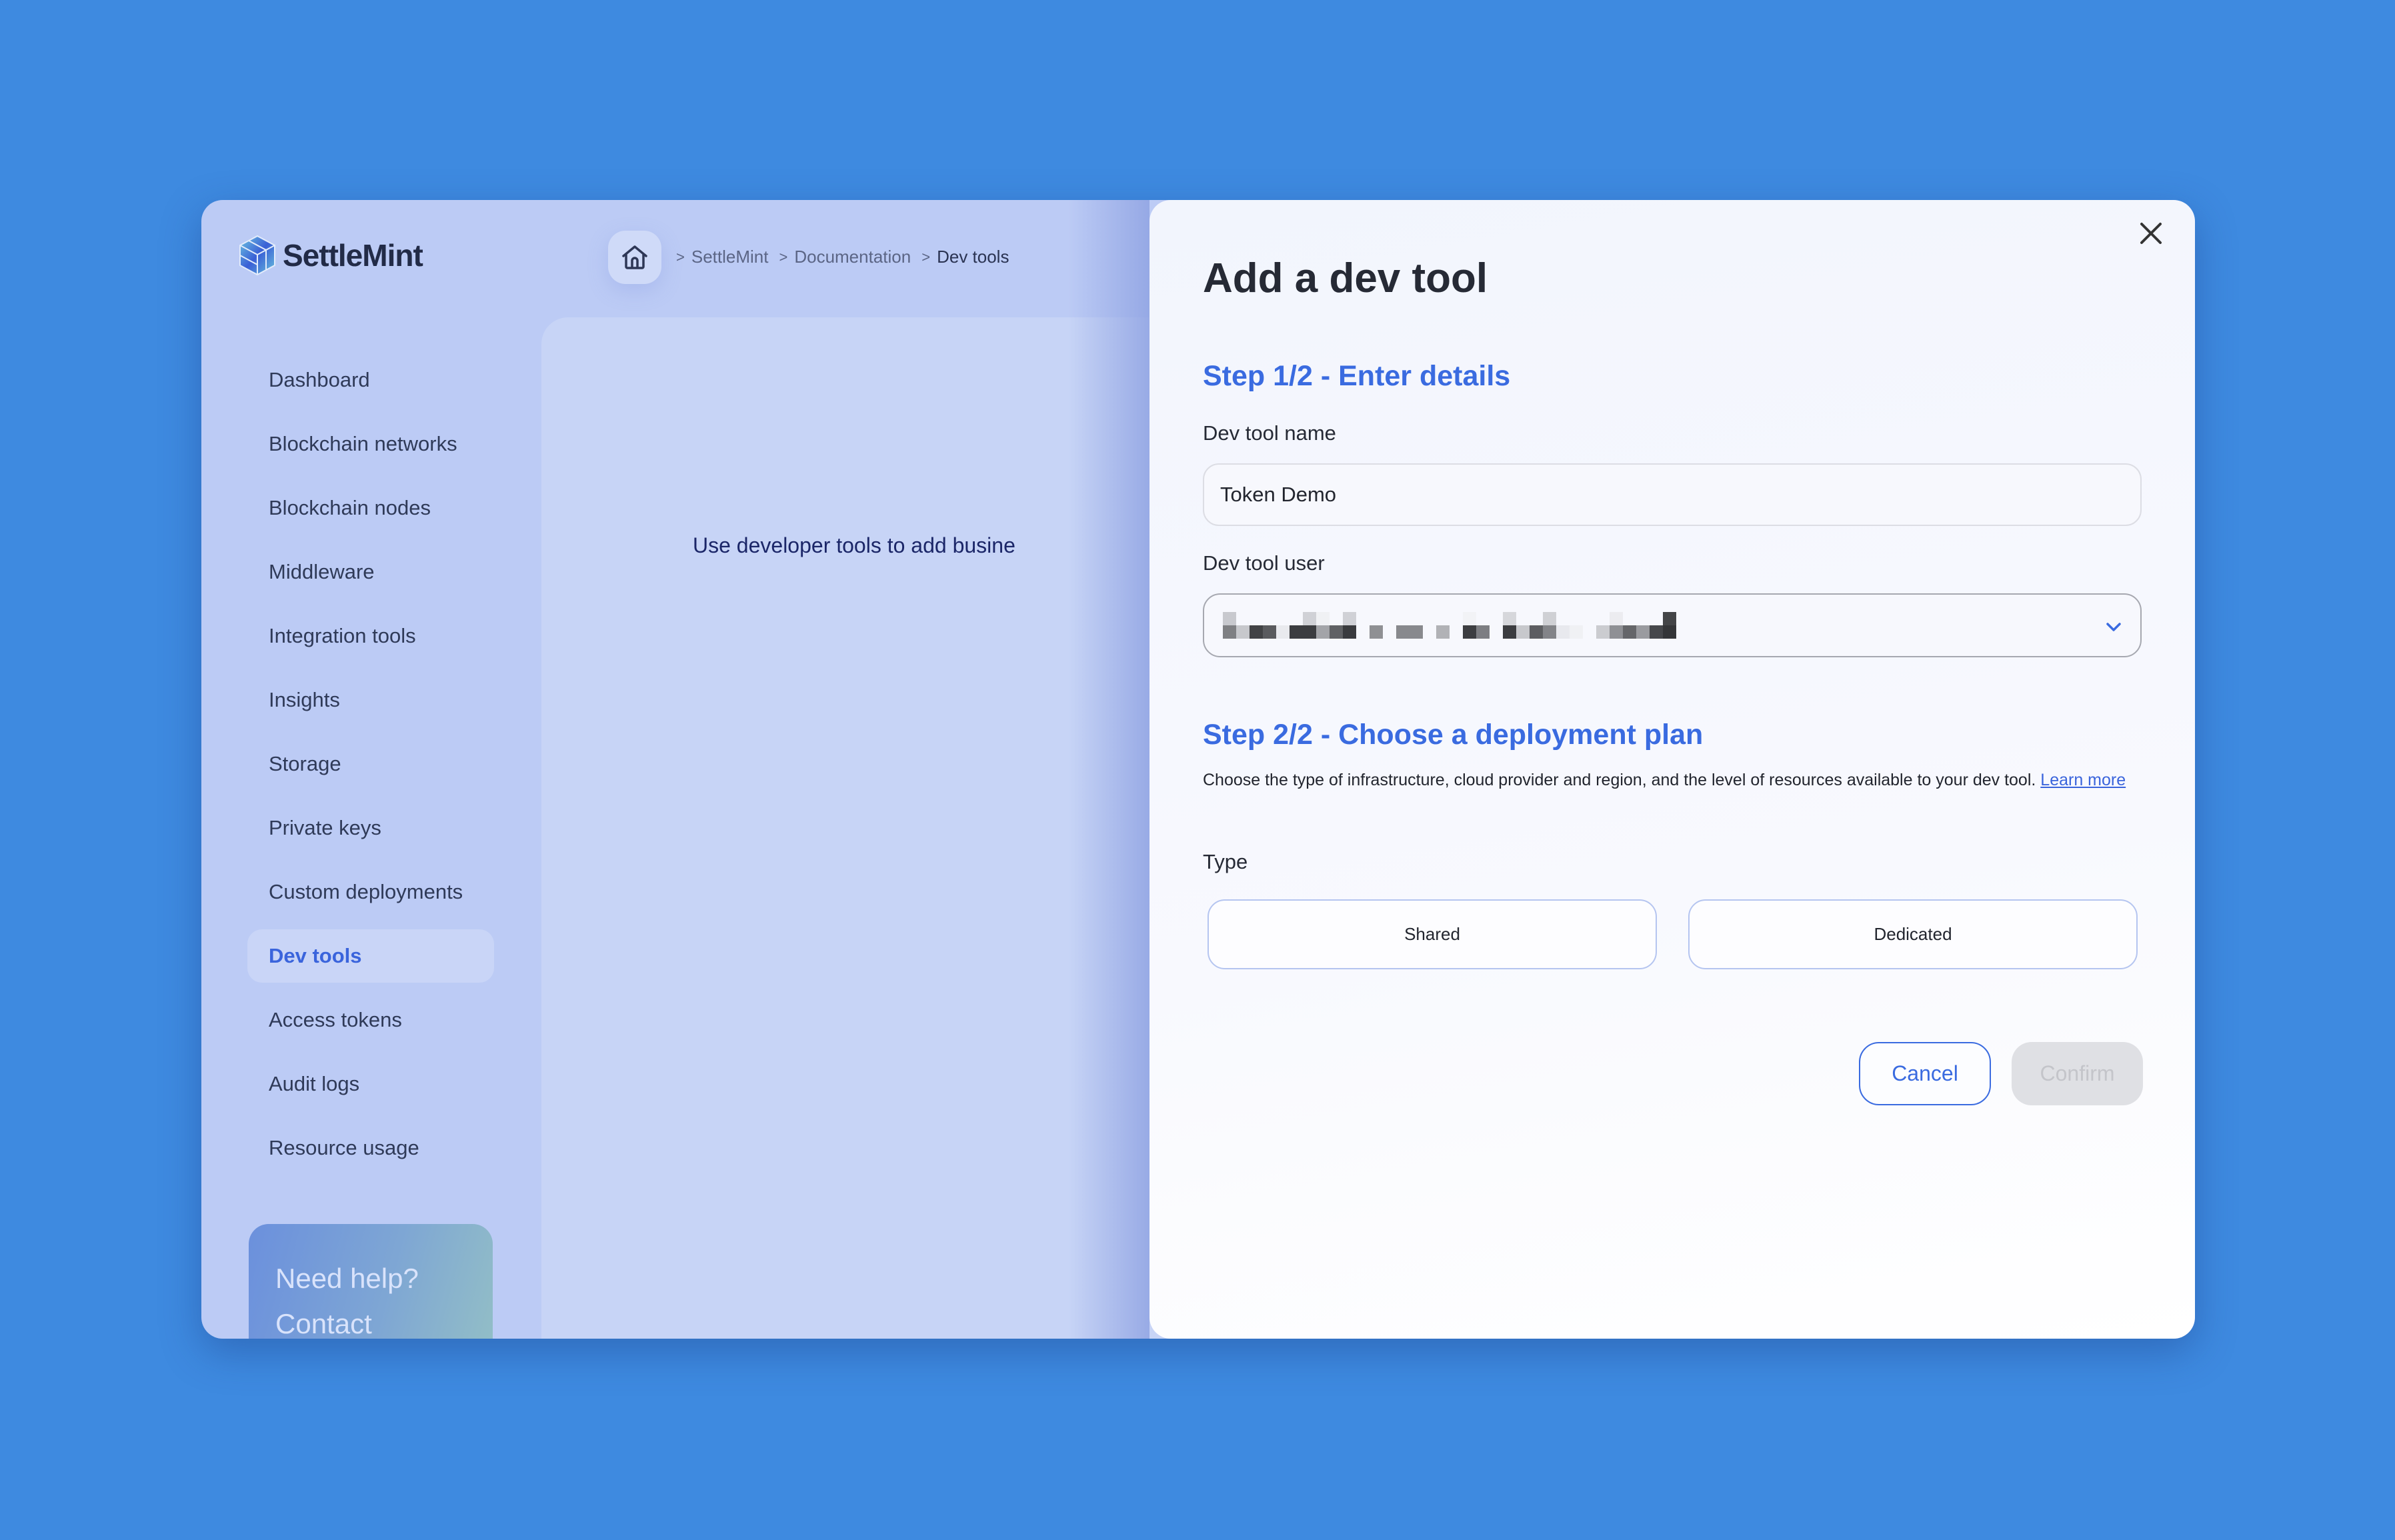  I want to click on sidebar-item-audit-logs: Audit logs, so click(370, 1084).